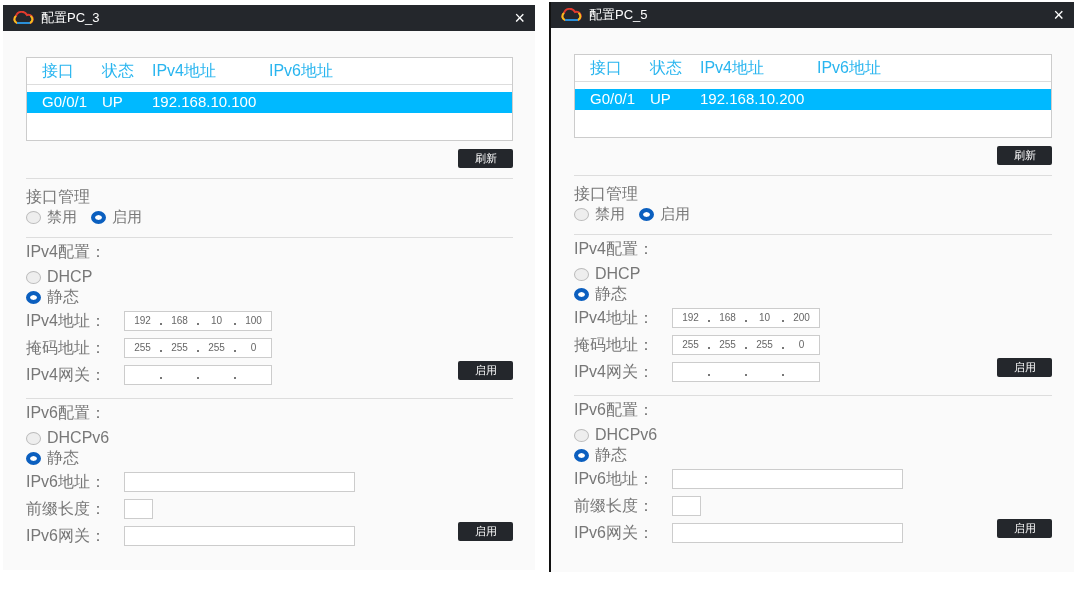  I want to click on ip-address-field: 192 168 10 200, so click(746, 317).